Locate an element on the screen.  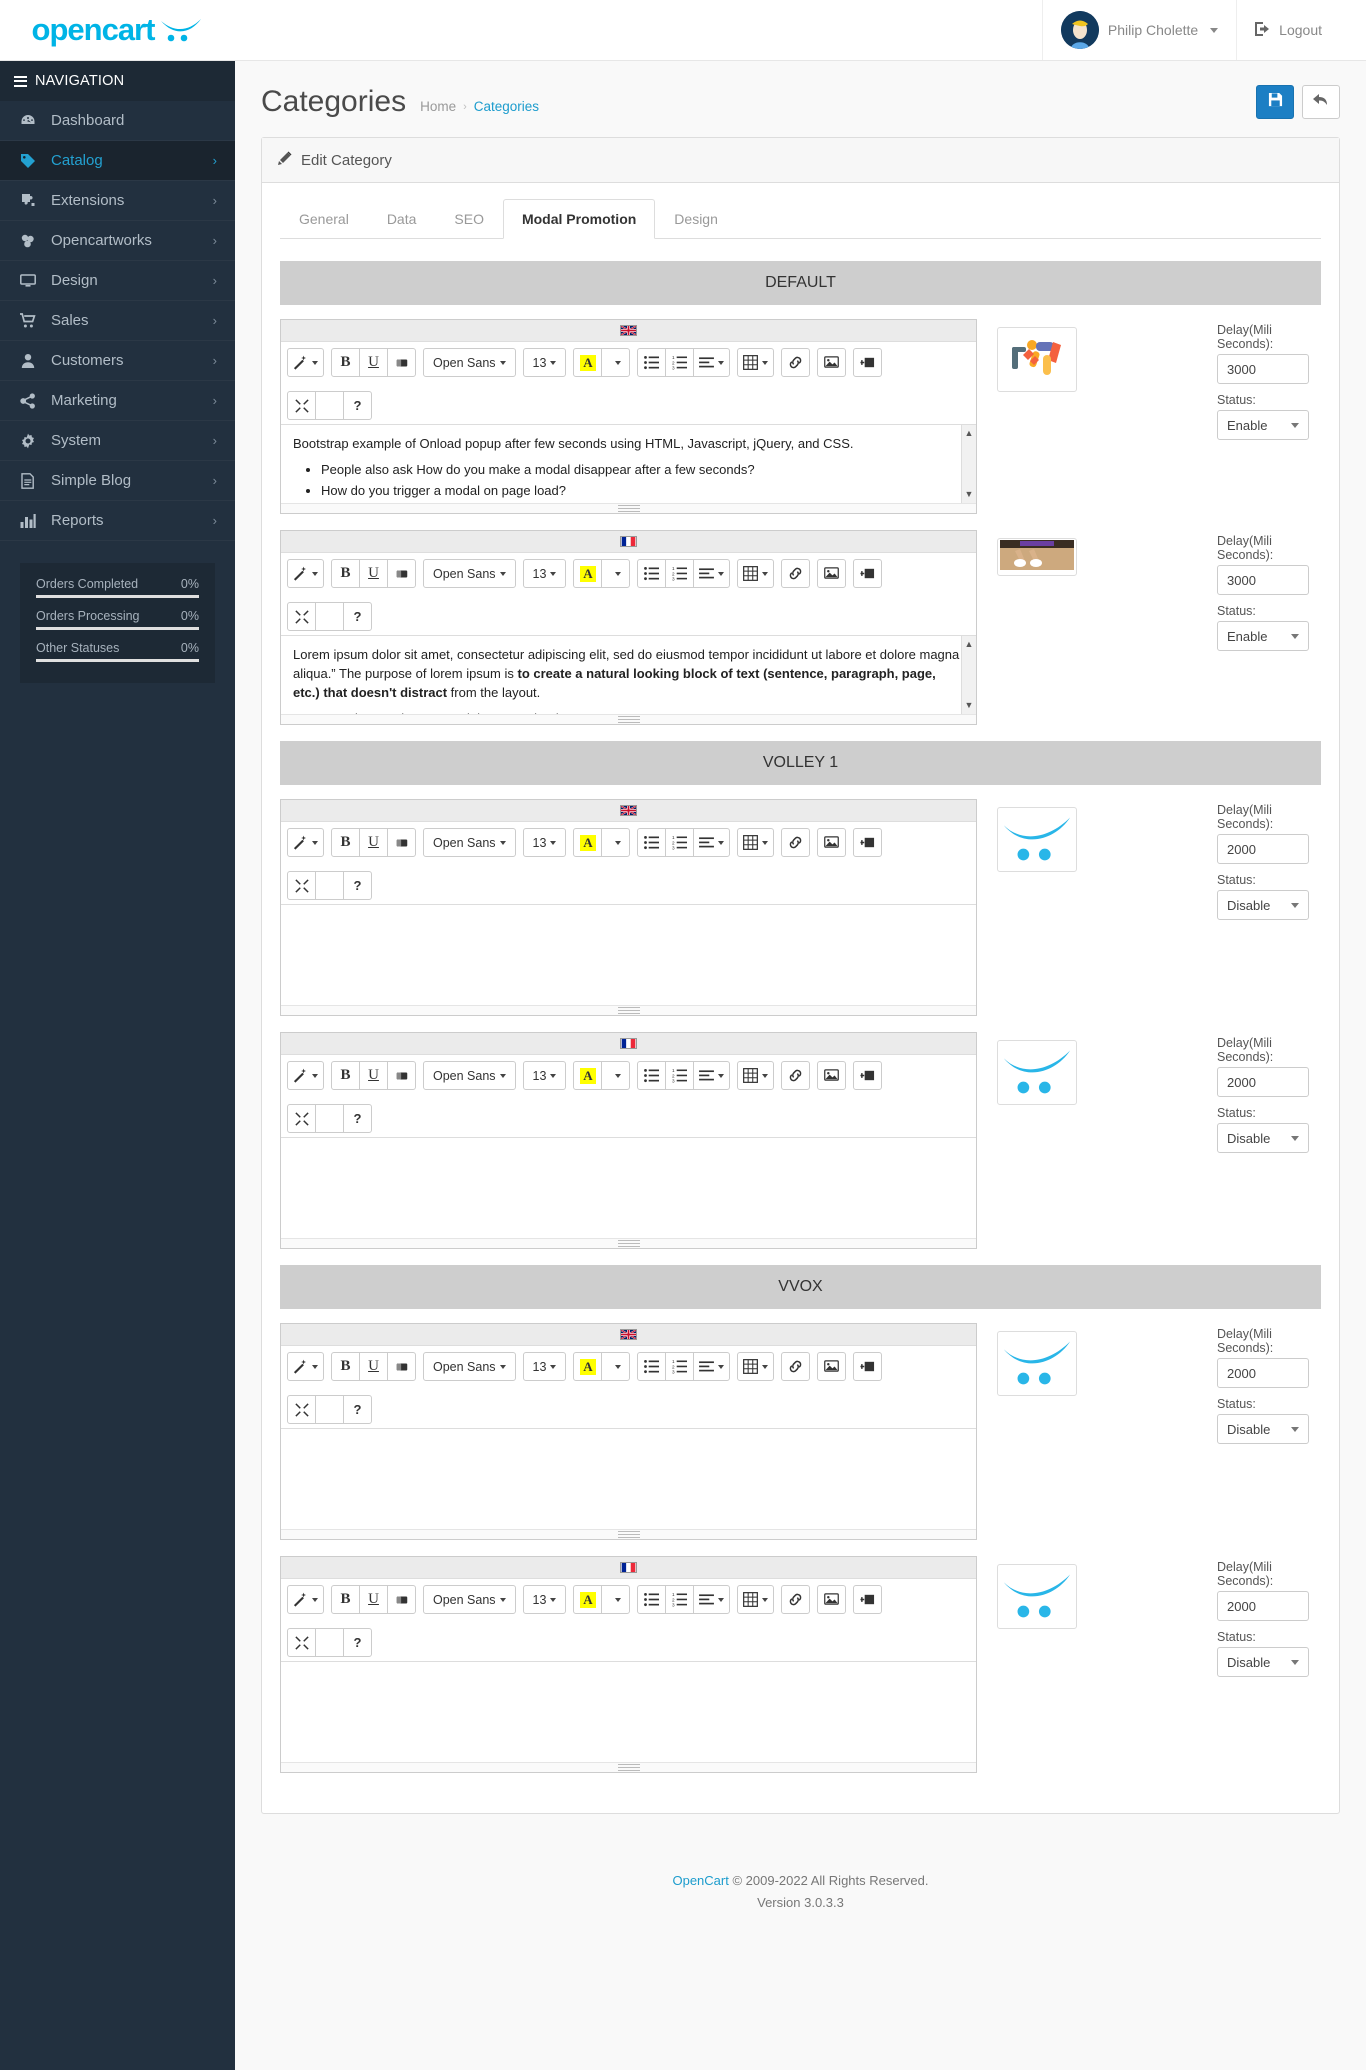
sidebar-item-sales: Sales › is located at coordinates (117, 321).